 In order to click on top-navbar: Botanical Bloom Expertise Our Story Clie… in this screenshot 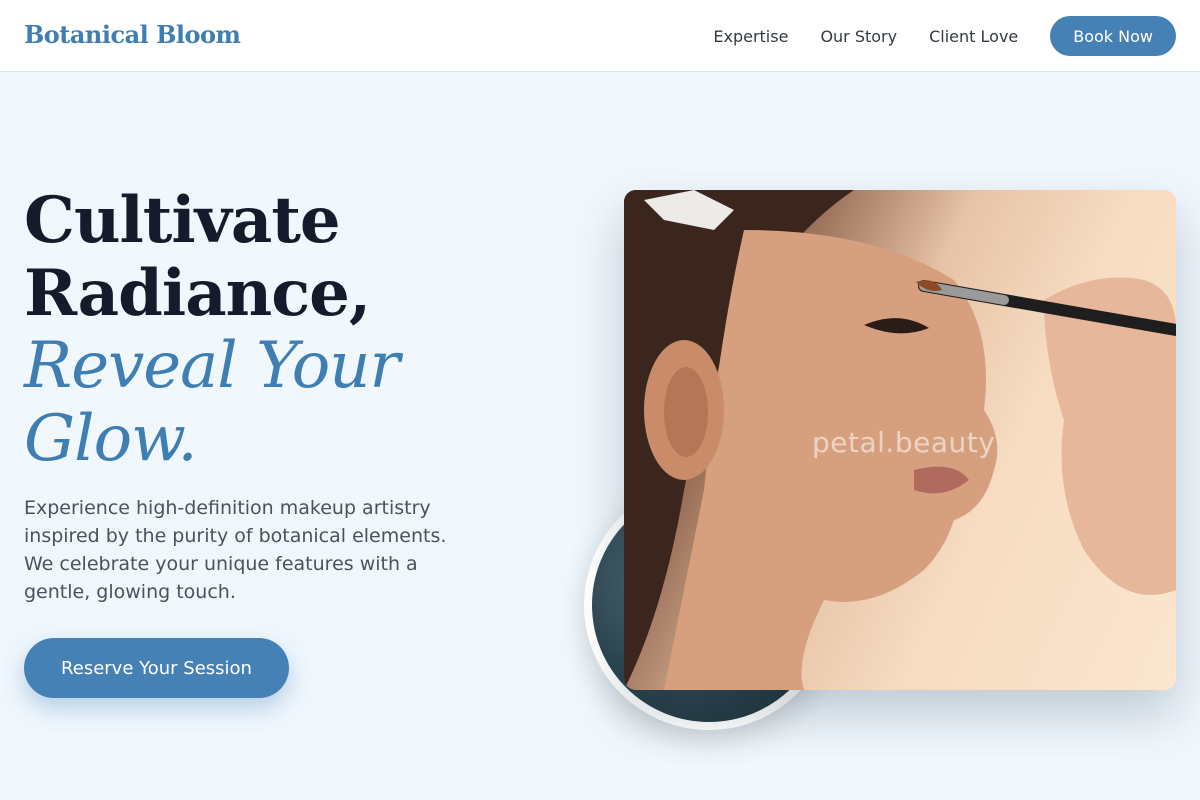, I will do `click(600, 36)`.